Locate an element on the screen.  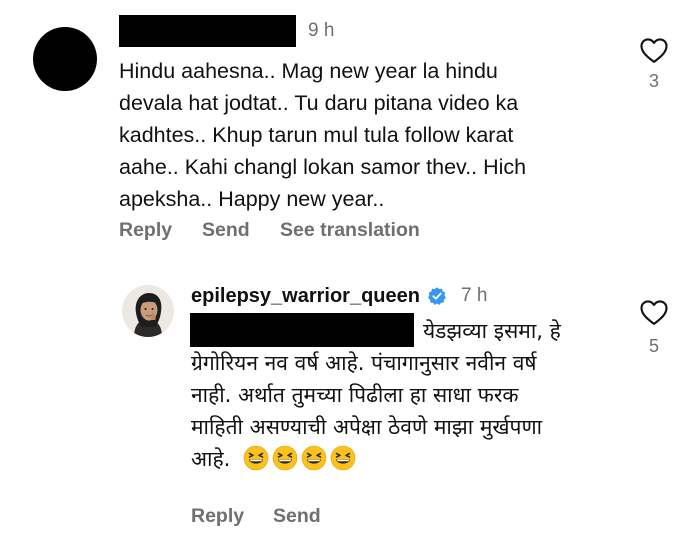
profile-photo is located at coordinates (148, 311).